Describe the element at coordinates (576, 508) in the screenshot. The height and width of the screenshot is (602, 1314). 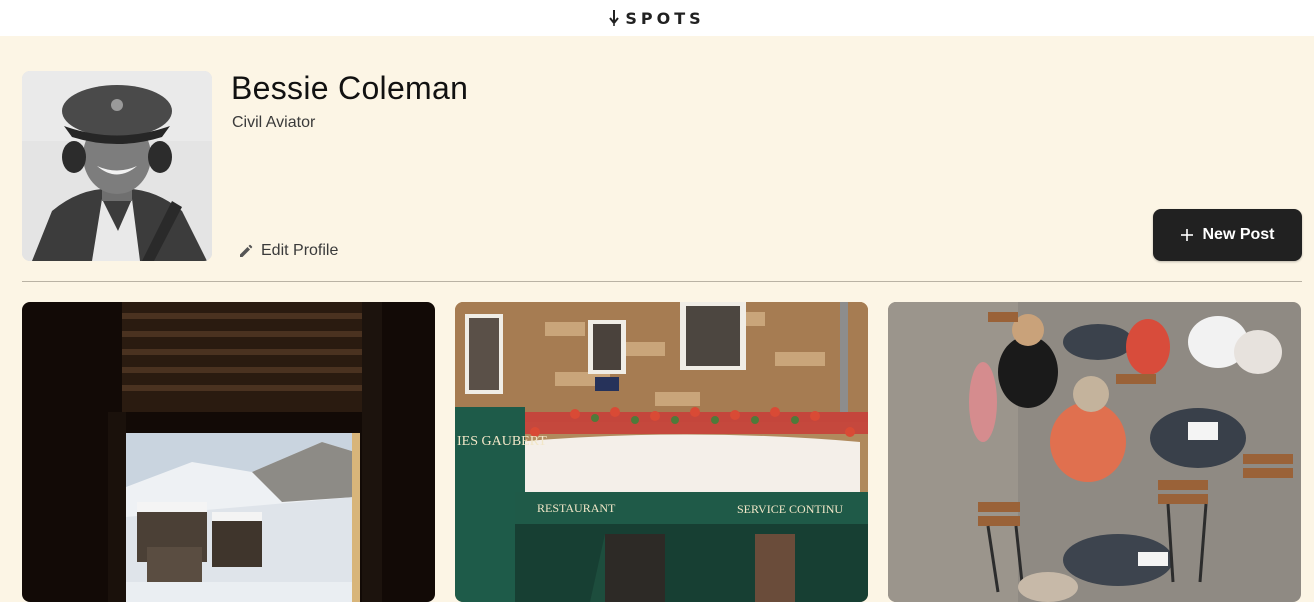
I see `storefront-sign-restaurant: RESTAURANT` at that location.